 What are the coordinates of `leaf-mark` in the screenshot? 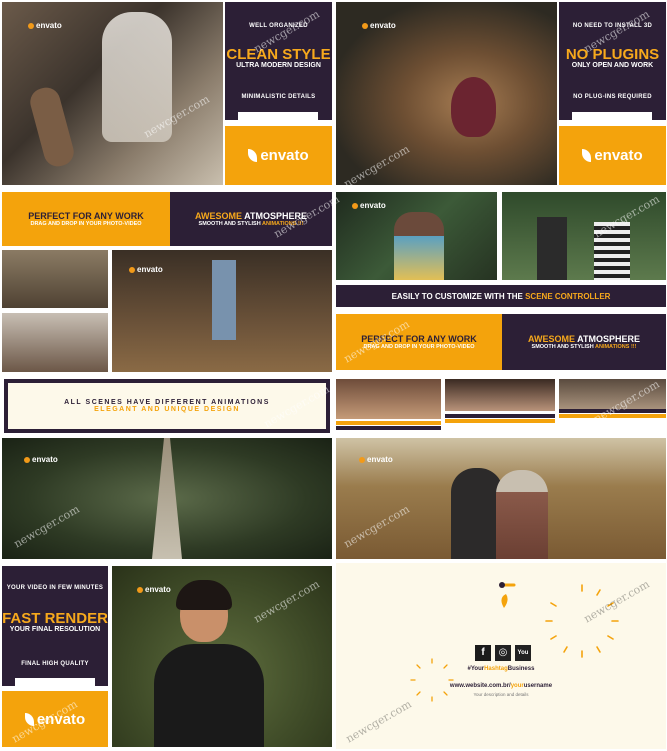 It's located at (504, 601).